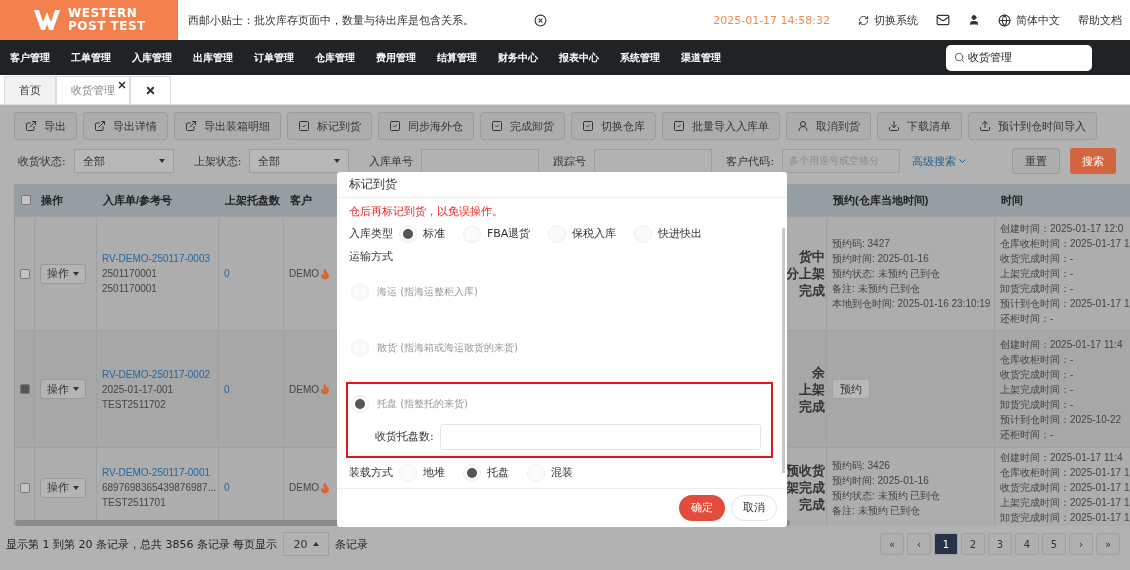 Image resolution: width=1130 pixels, height=570 pixels. Describe the element at coordinates (892, 544) in the screenshot. I see `page-button: «` at that location.